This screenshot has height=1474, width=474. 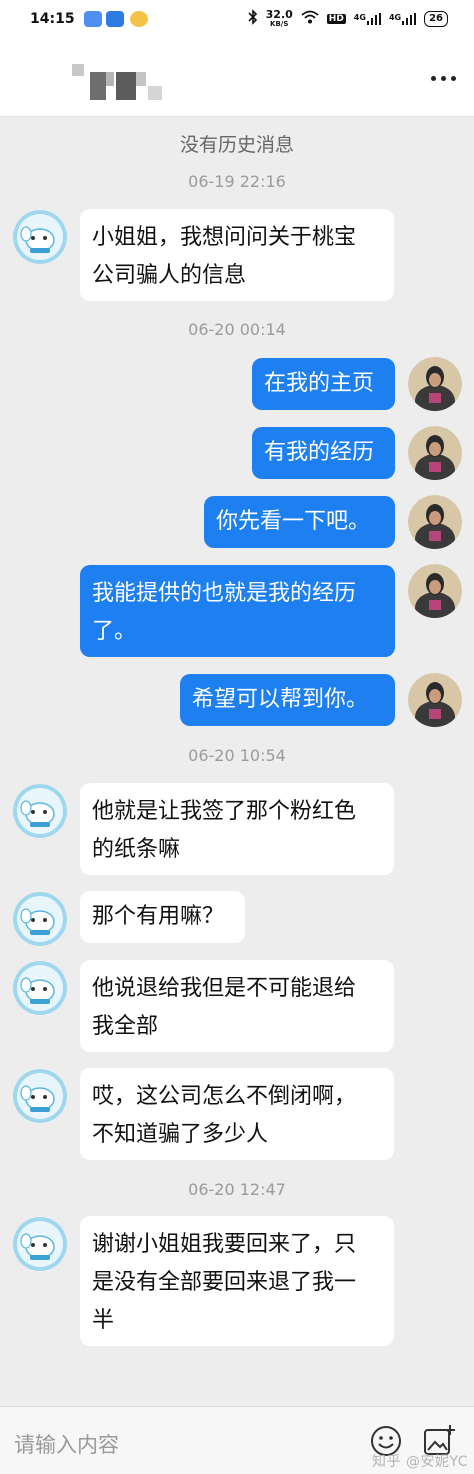 I want to click on more-dots-icon, so click(x=443, y=78).